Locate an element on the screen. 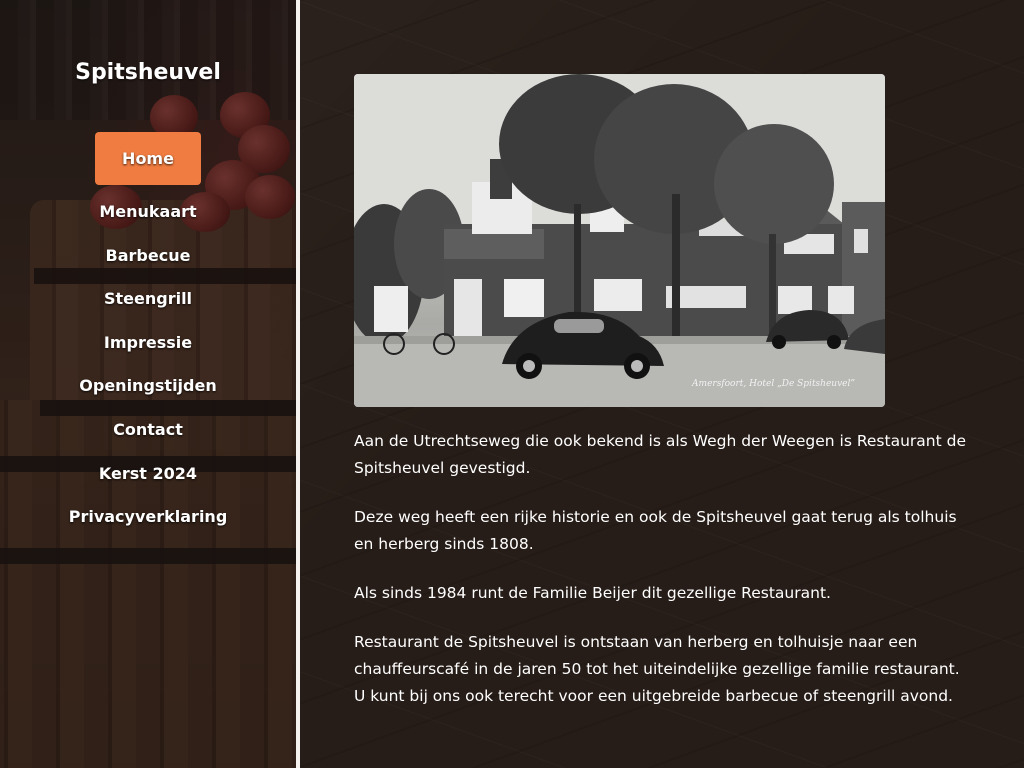 The image size is (1024, 768). nav-item-contact: Contact is located at coordinates (148, 430).